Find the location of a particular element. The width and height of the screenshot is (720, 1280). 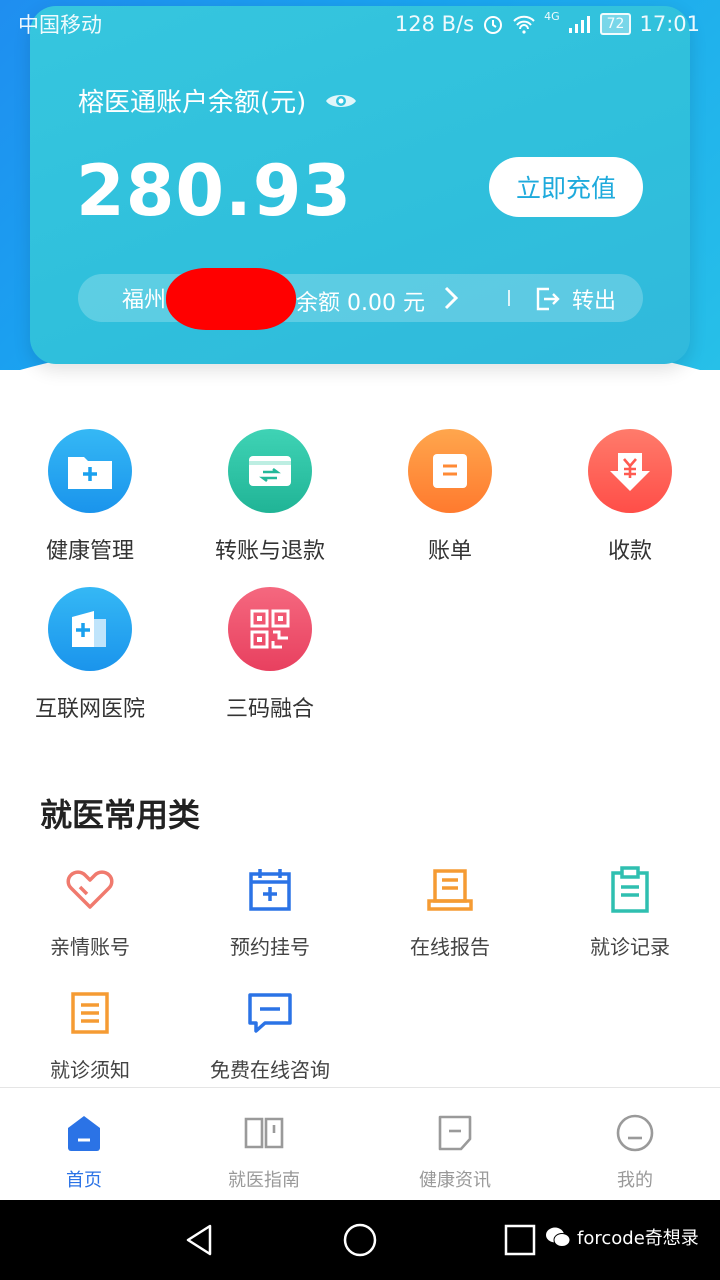

tab-mine: 我的 is located at coordinates (632, 1144).